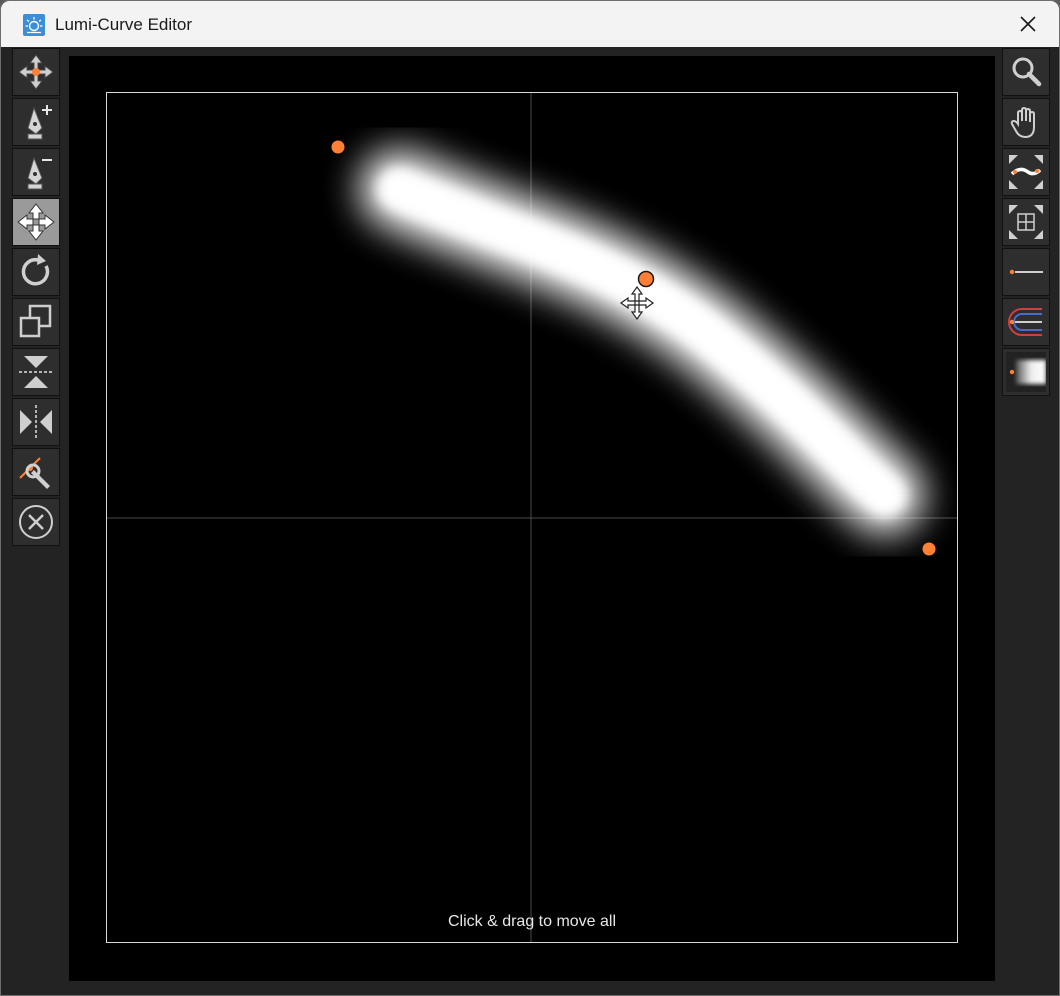 The width and height of the screenshot is (1060, 996). I want to click on flip-vertical-button, so click(36, 372).